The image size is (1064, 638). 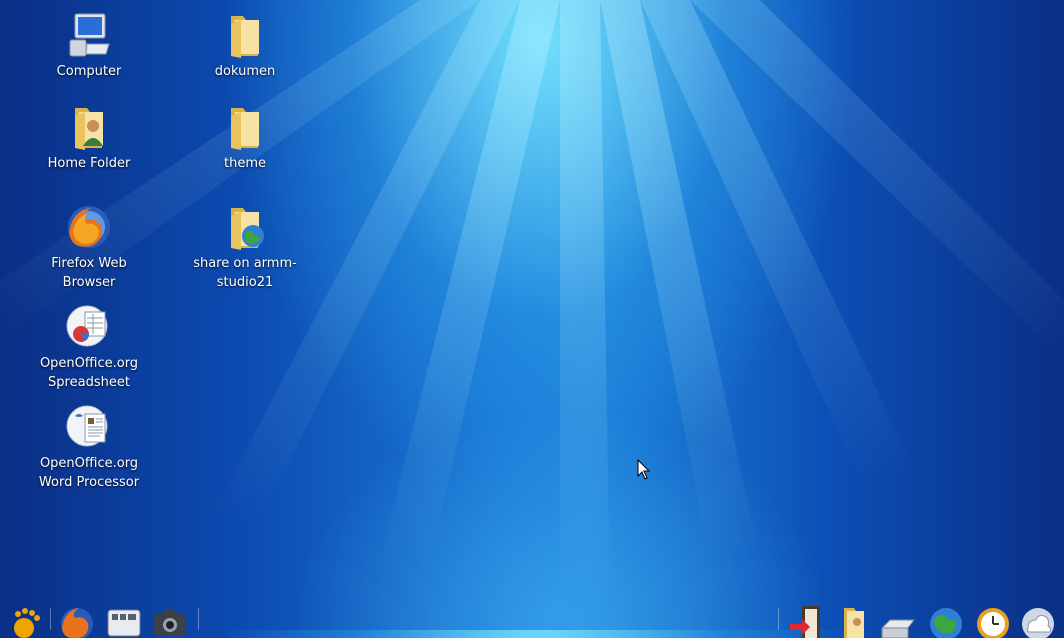 I want to click on desktop-icon-firefox: Firefox Web Browser, so click(x=89, y=244).